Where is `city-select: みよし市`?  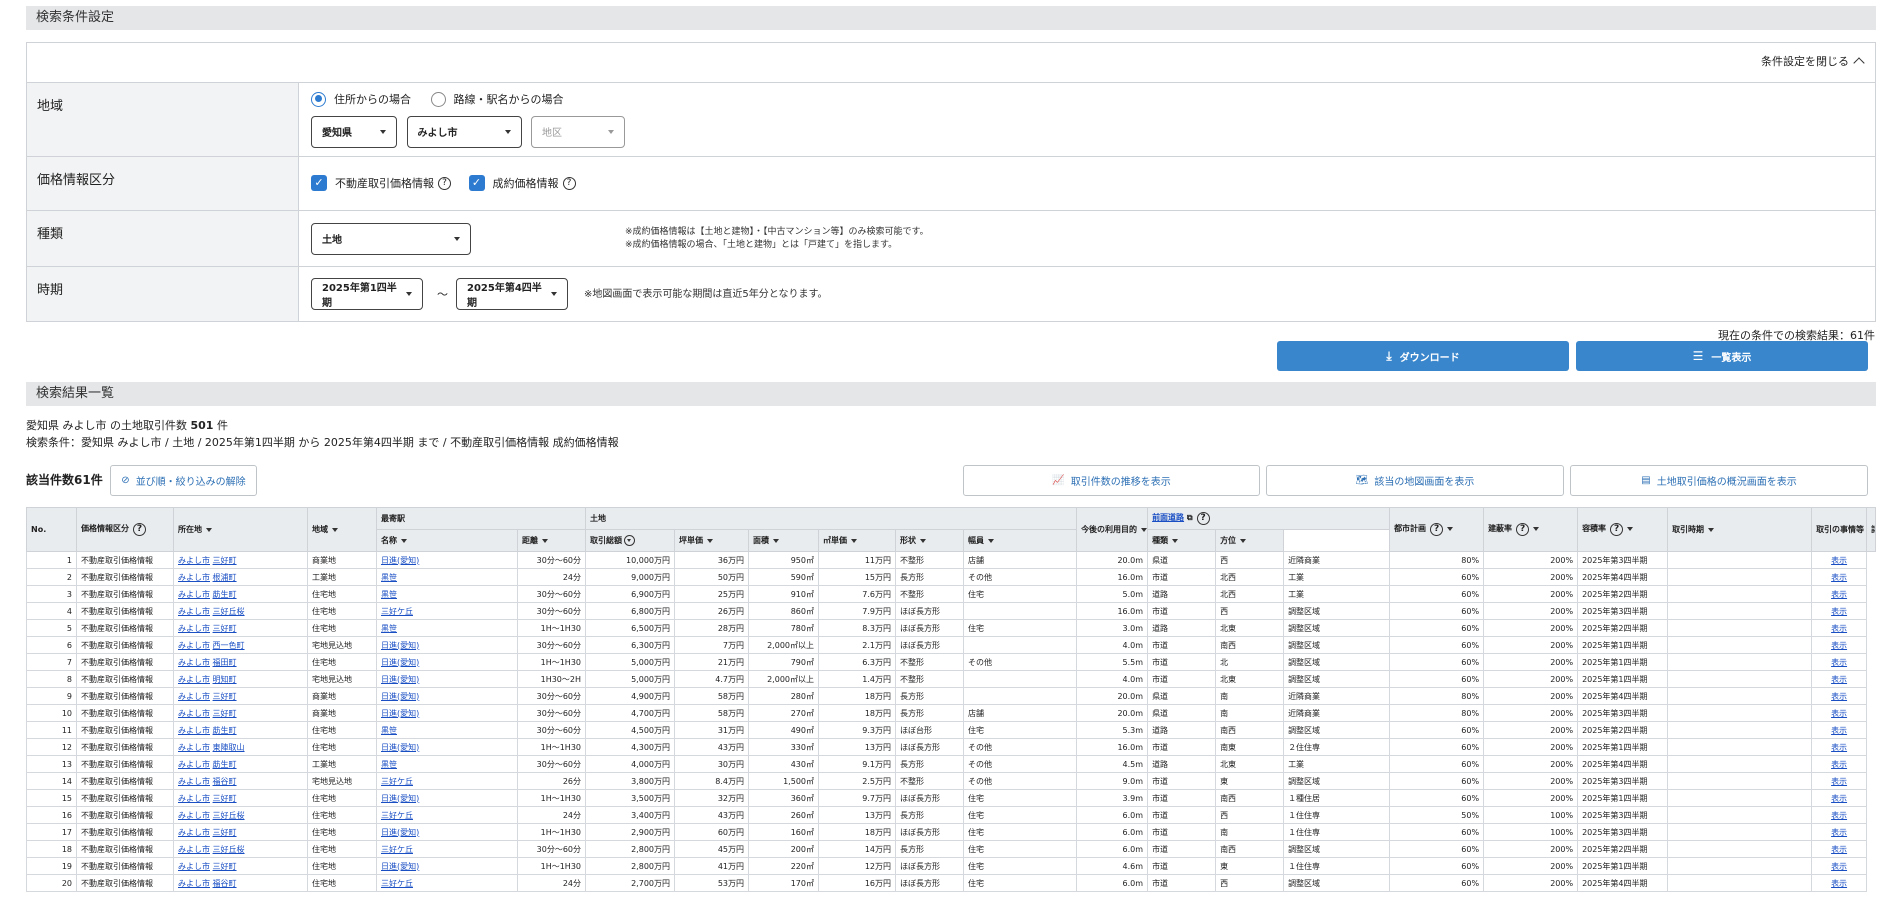
city-select: みよし市 is located at coordinates (464, 131).